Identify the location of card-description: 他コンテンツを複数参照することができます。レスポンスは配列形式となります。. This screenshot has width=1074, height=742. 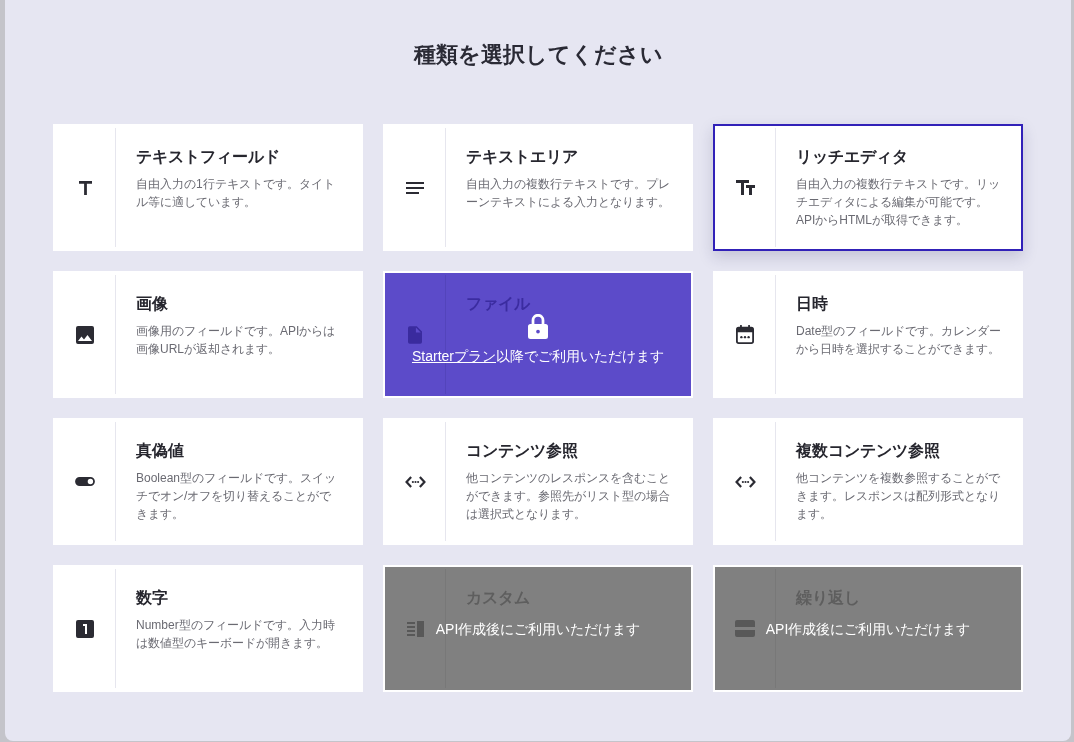
(898, 496).